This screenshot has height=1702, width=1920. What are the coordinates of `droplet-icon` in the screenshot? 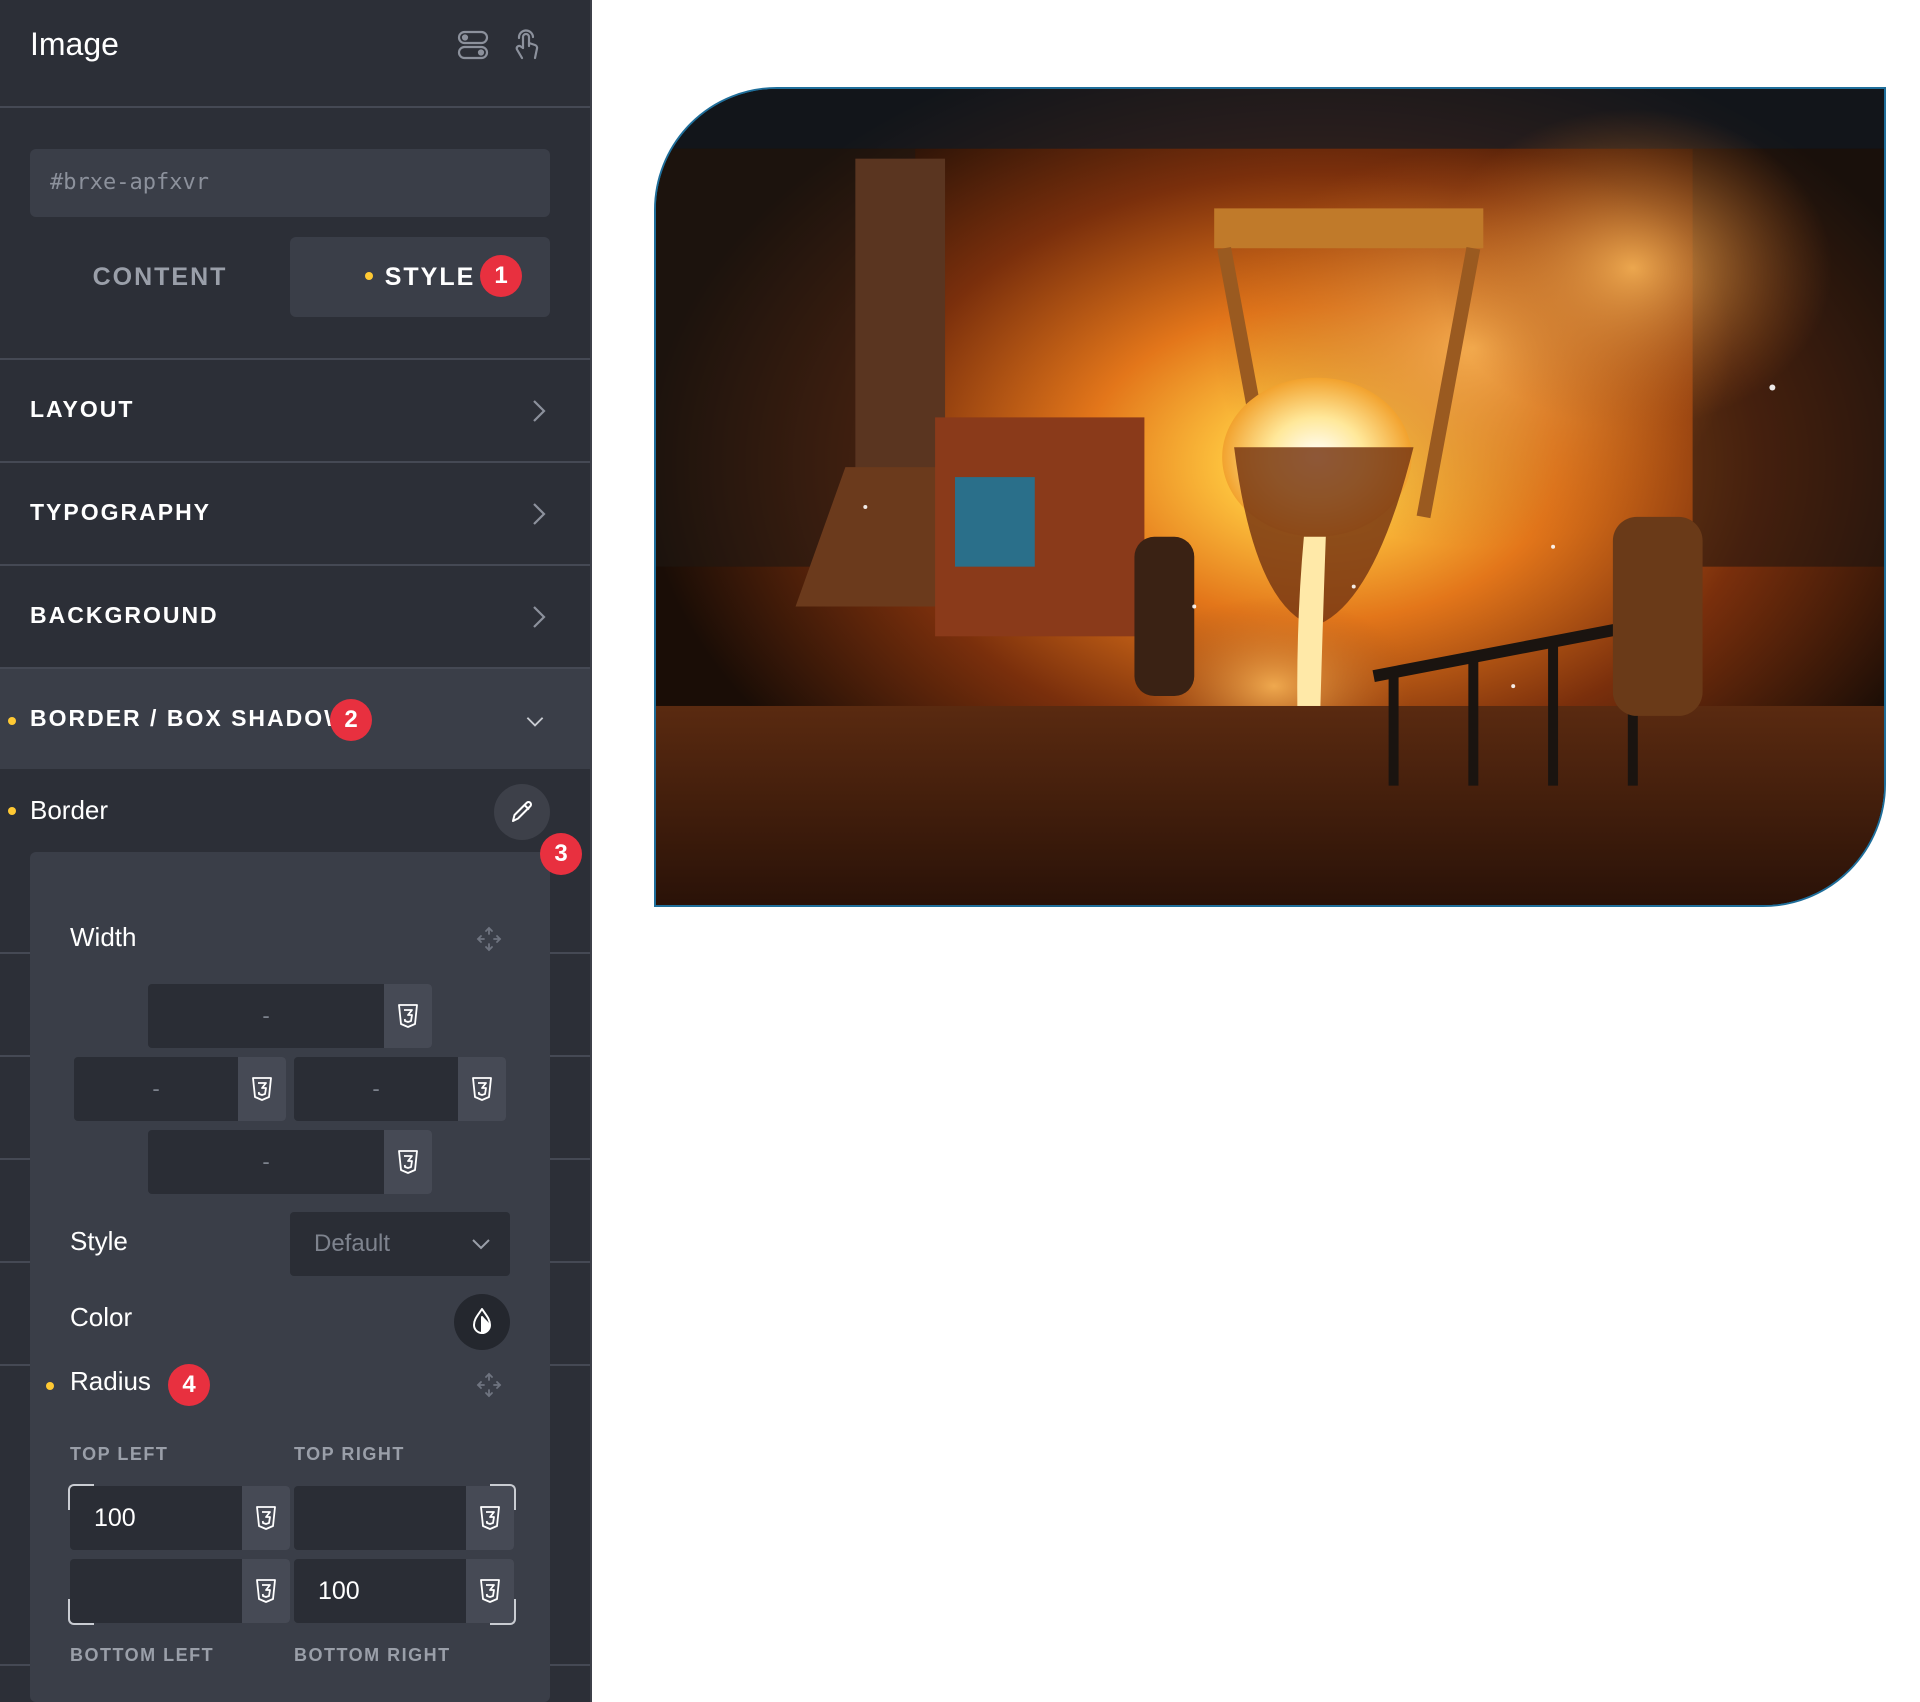 It's located at (482, 1321).